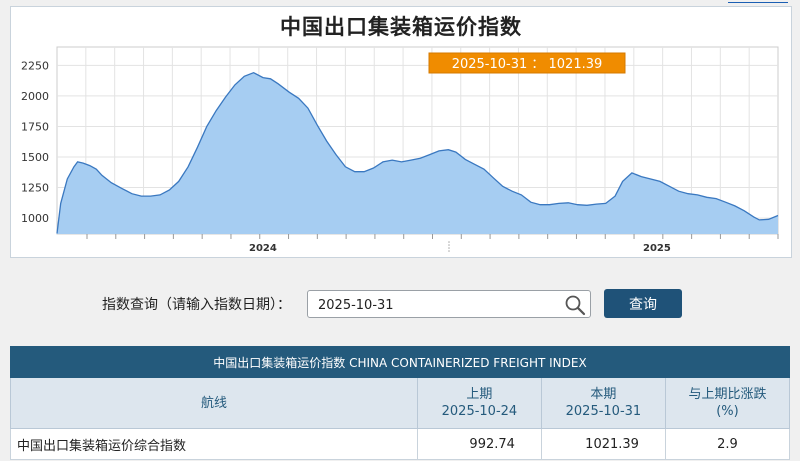 This screenshot has height=461, width=800. Describe the element at coordinates (35, 65) in the screenshot. I see `y-tick-label: 2250` at that location.